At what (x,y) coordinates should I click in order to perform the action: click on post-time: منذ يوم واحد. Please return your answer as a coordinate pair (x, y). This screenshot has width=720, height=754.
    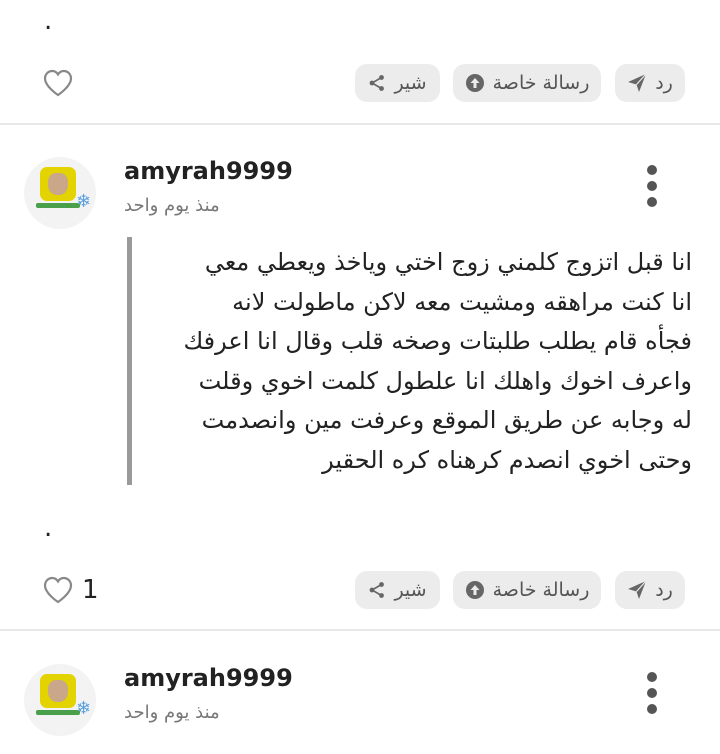
    Looking at the image, I should click on (172, 205).